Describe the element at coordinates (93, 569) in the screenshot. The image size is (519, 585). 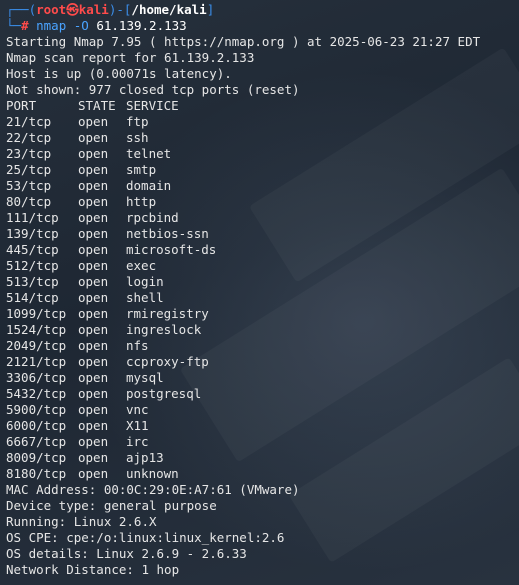
I see `output-line: Network Distance: 1 hop` at that location.